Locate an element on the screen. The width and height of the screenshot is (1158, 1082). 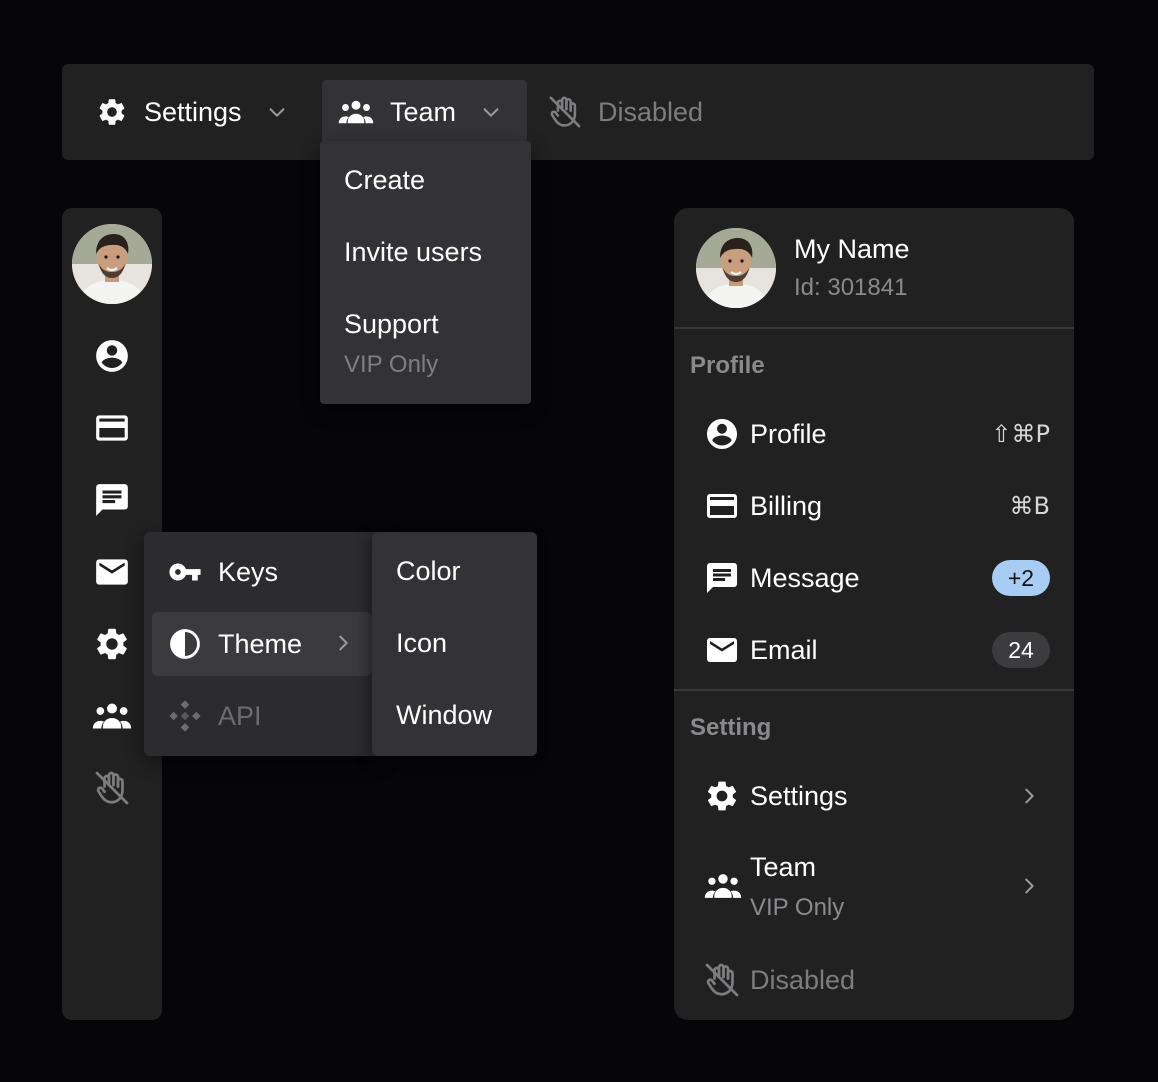
menu-item-keys-label: Keys is located at coordinates (248, 571).